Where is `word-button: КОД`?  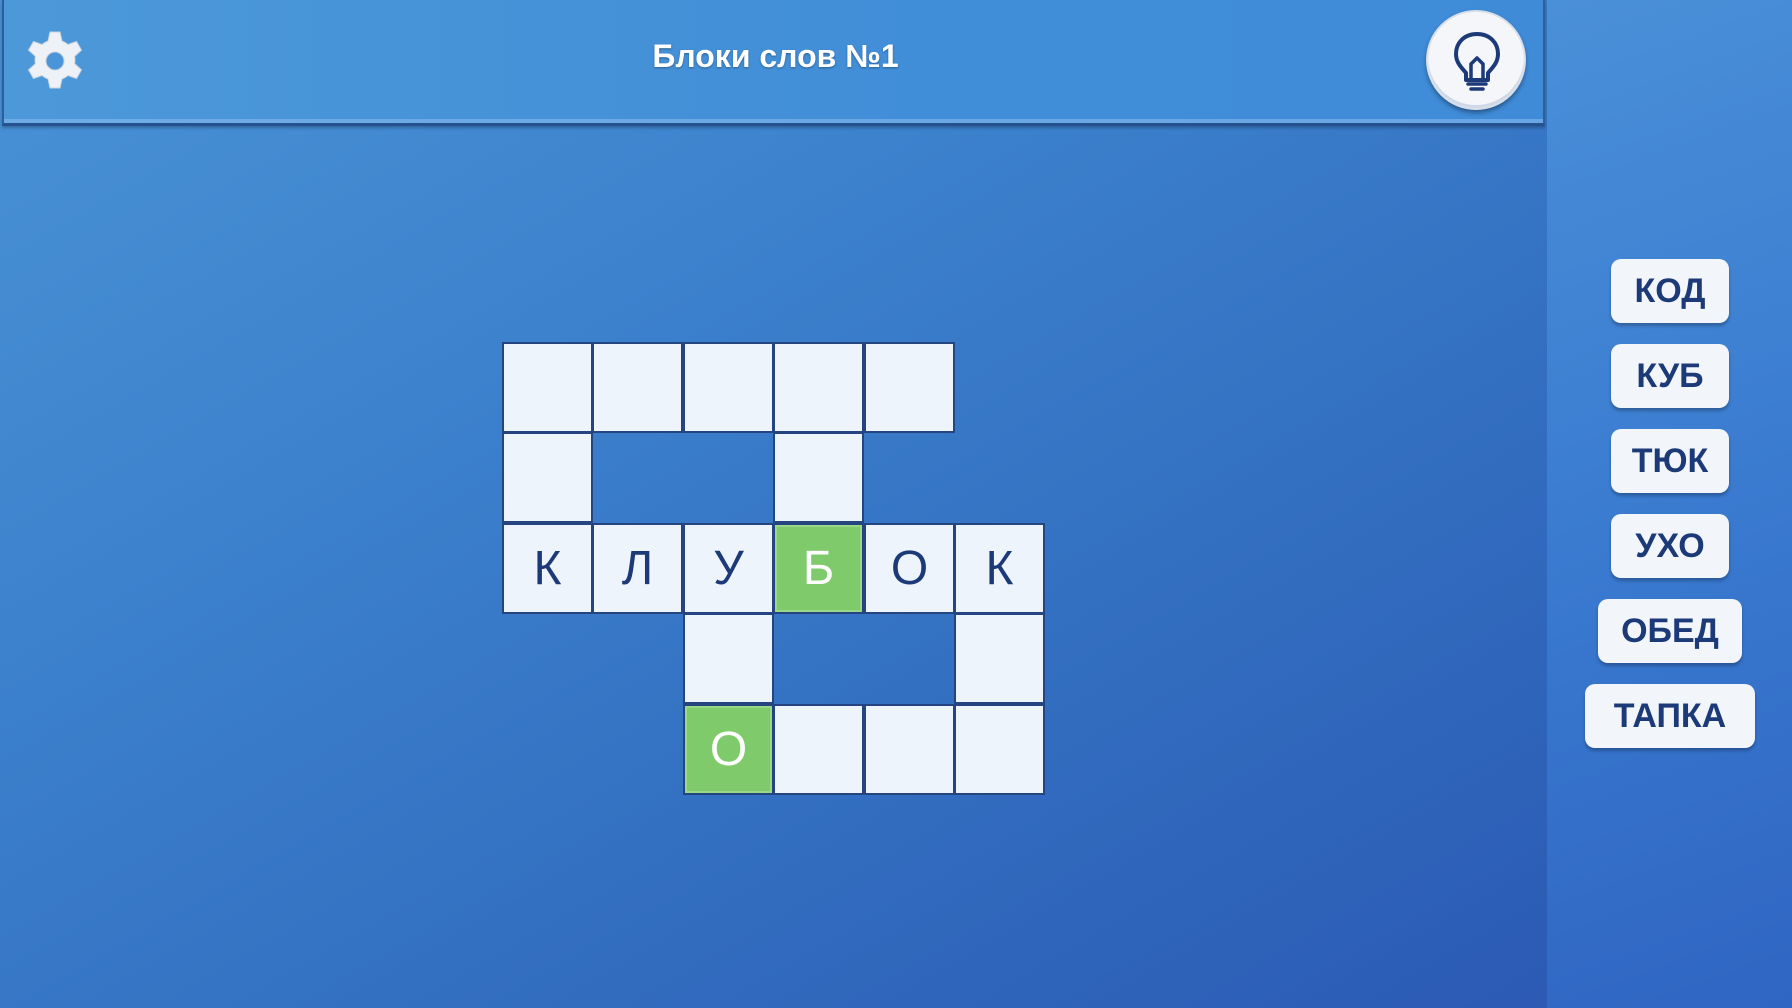
word-button: КОД is located at coordinates (1670, 291).